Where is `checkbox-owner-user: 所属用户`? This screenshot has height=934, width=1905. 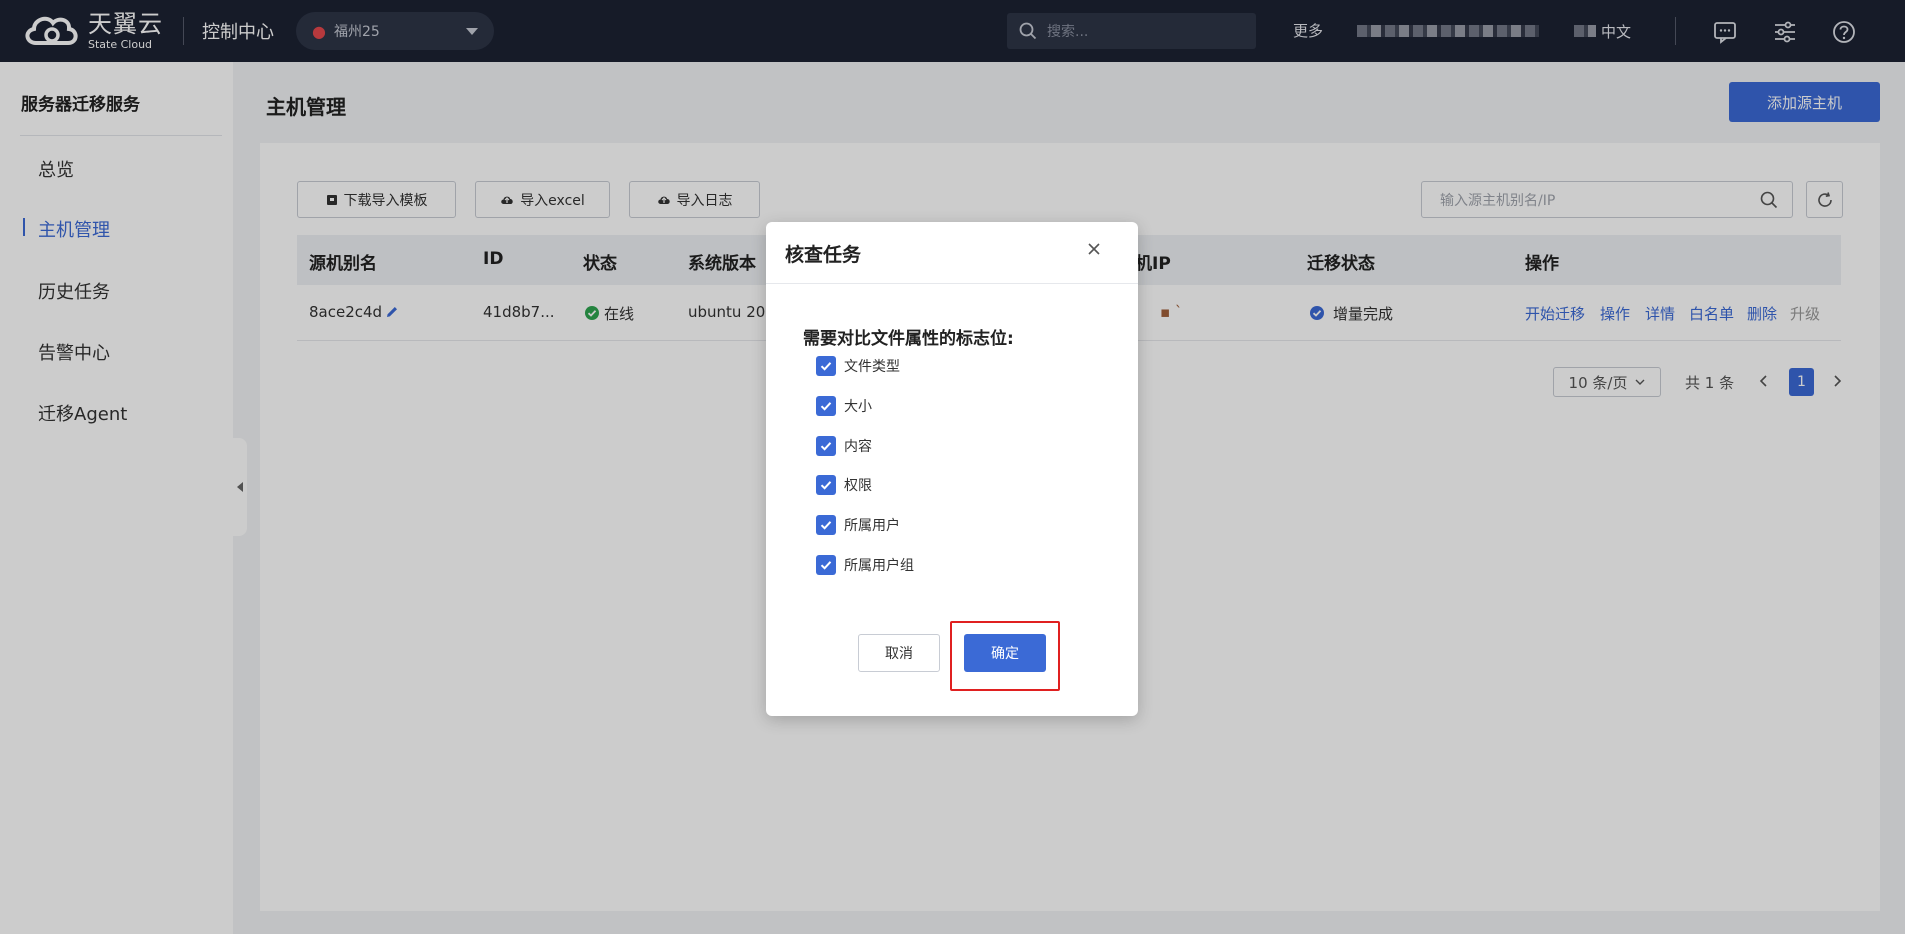 checkbox-owner-user: 所属用户 is located at coordinates (858, 525).